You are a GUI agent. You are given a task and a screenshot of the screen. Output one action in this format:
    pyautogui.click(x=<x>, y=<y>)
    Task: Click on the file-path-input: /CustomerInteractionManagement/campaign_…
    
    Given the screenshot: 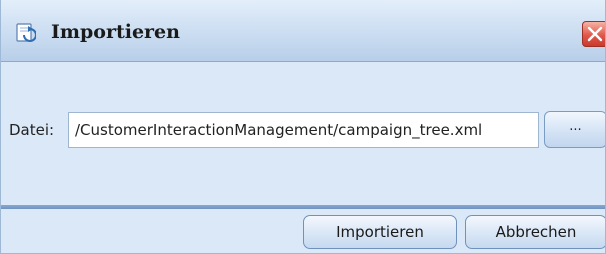 What is the action you would take?
    pyautogui.click(x=303, y=130)
    